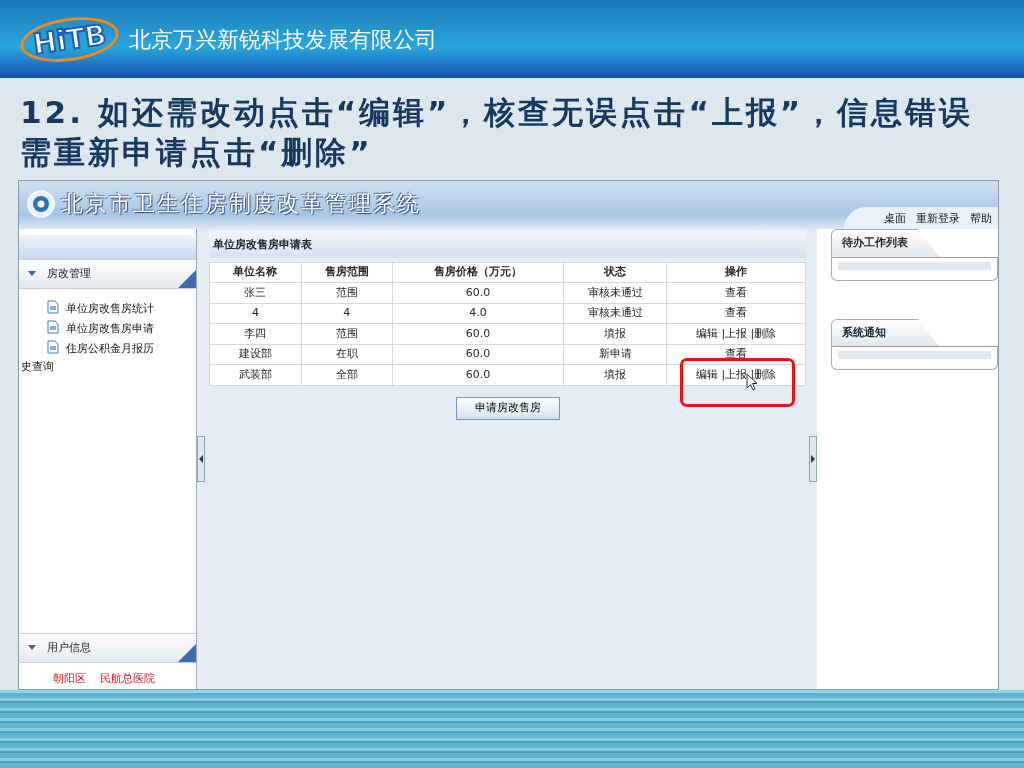 The width and height of the screenshot is (1024, 768). I want to click on table-cell: 李四, so click(255, 334).